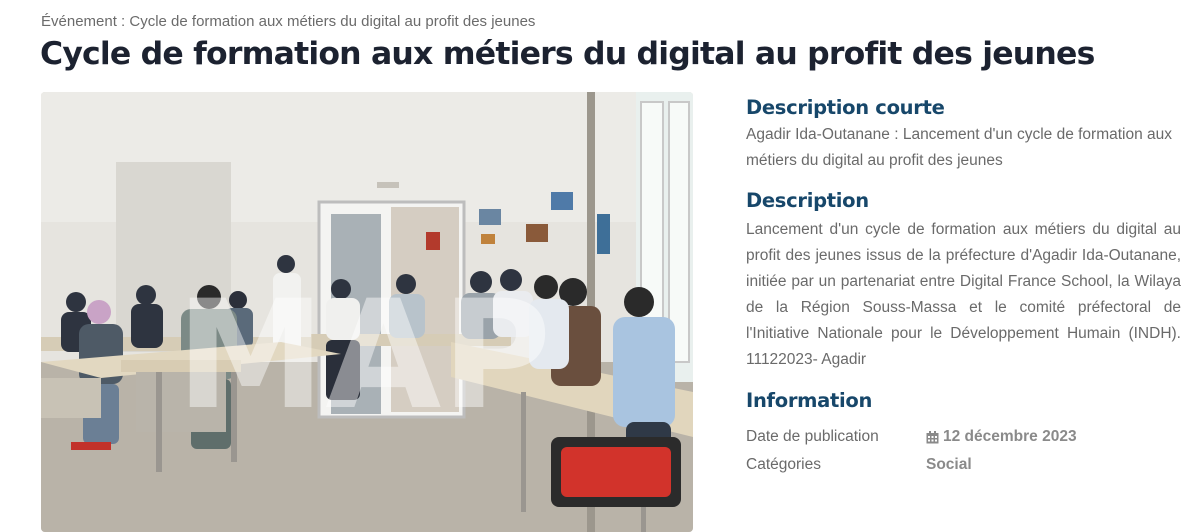  Describe the element at coordinates (807, 200) in the screenshot. I see `description-heading: Description` at that location.